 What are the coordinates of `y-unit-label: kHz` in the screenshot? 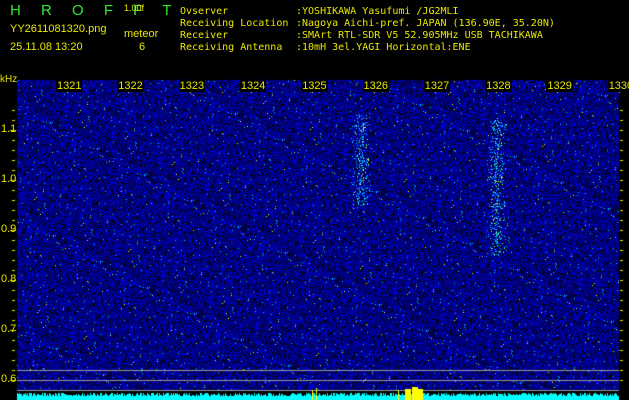 It's located at (9, 79).